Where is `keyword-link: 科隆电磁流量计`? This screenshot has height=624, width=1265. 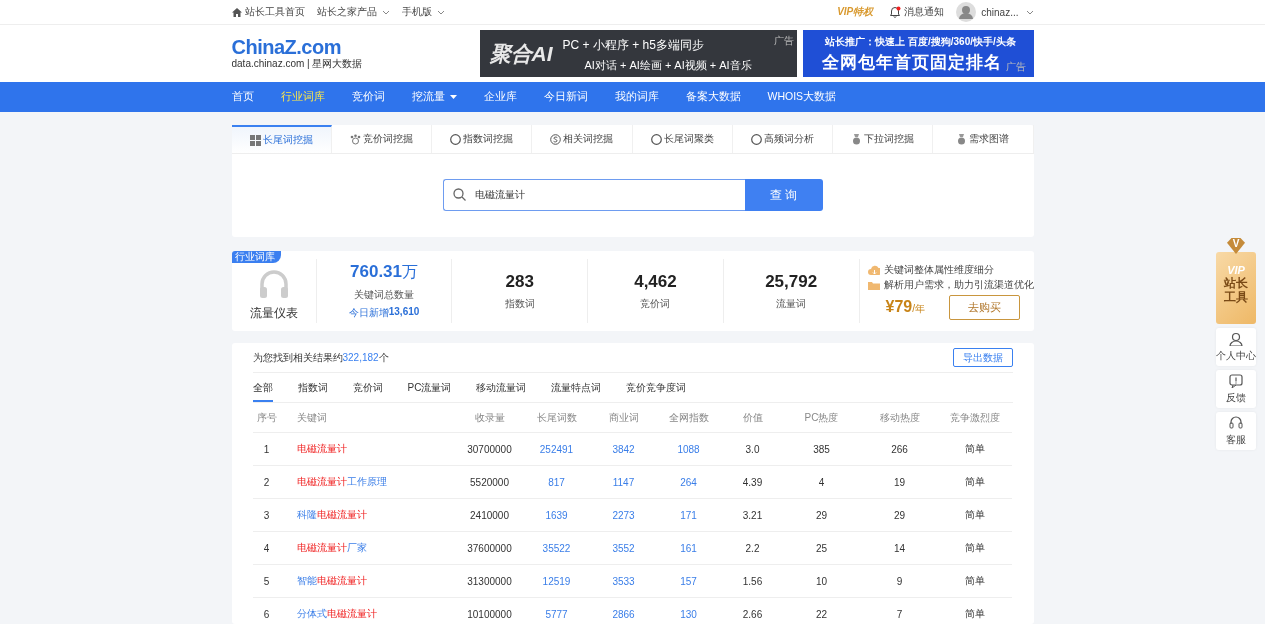
keyword-link: 科隆电磁流量计 is located at coordinates (331, 514).